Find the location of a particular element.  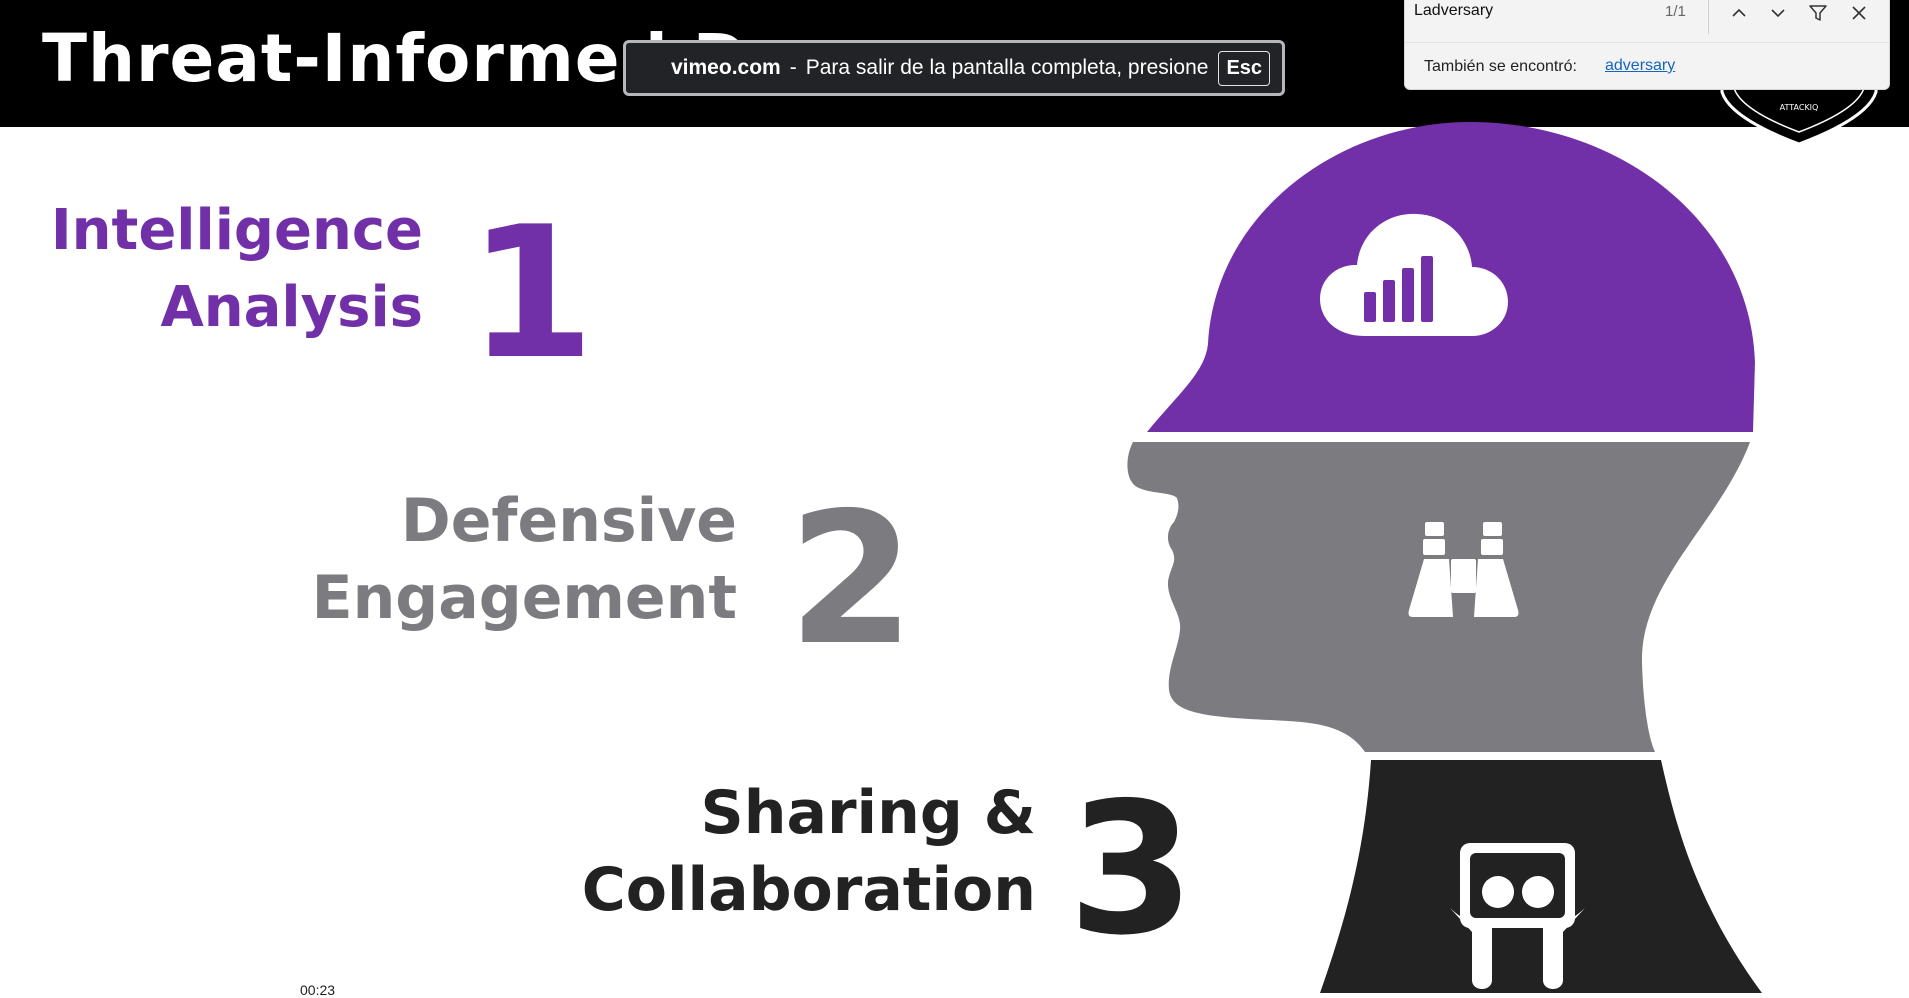

filter-icon is located at coordinates (1818, 13).